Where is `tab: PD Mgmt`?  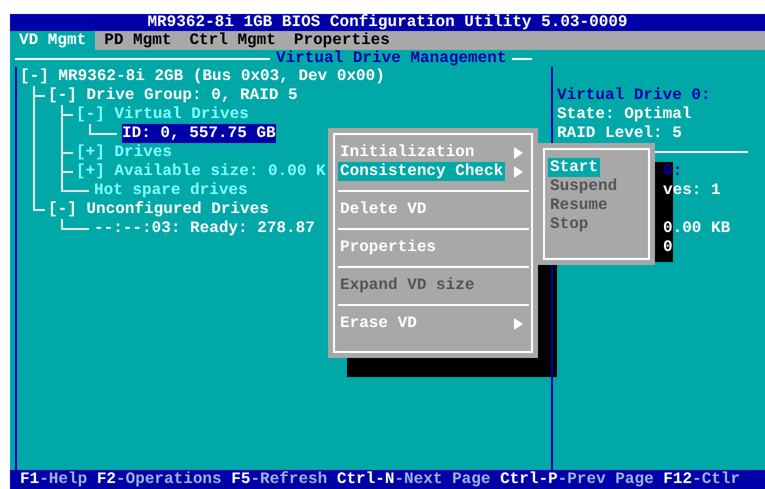
tab: PD Mgmt is located at coordinates (137, 40).